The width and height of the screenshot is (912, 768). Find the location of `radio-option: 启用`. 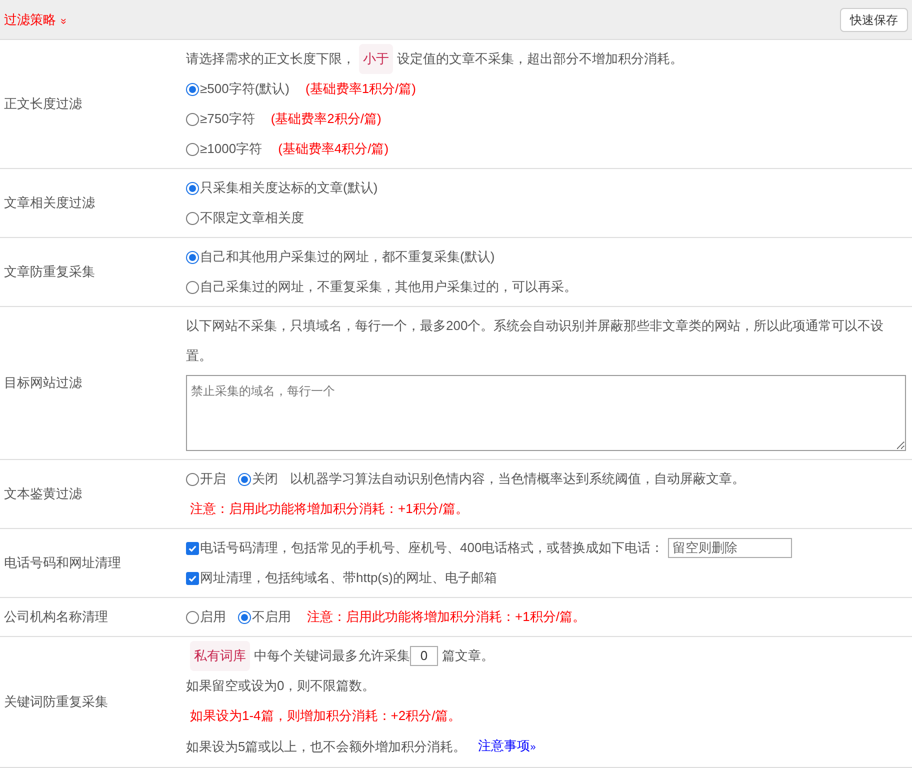

radio-option: 启用 is located at coordinates (206, 617).